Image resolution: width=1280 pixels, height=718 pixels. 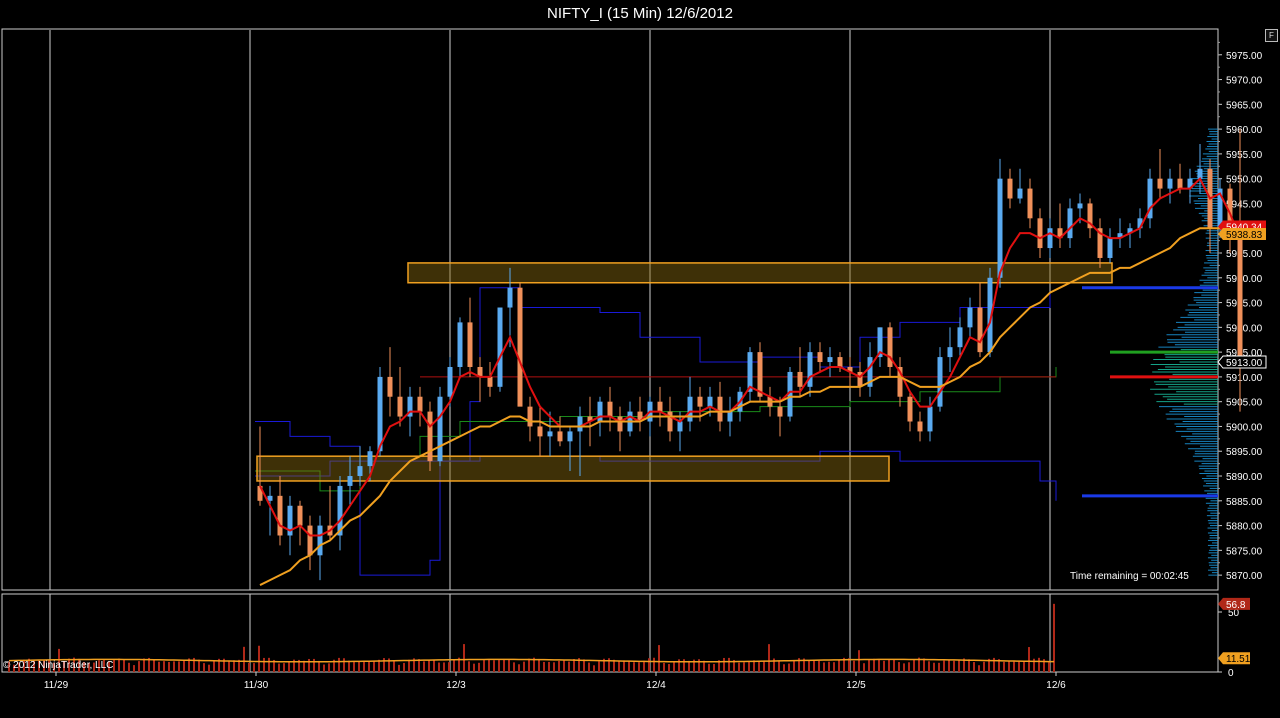 What do you see at coordinates (1244, 56) in the screenshot?
I see `y-tick-label: 5975.00` at bounding box center [1244, 56].